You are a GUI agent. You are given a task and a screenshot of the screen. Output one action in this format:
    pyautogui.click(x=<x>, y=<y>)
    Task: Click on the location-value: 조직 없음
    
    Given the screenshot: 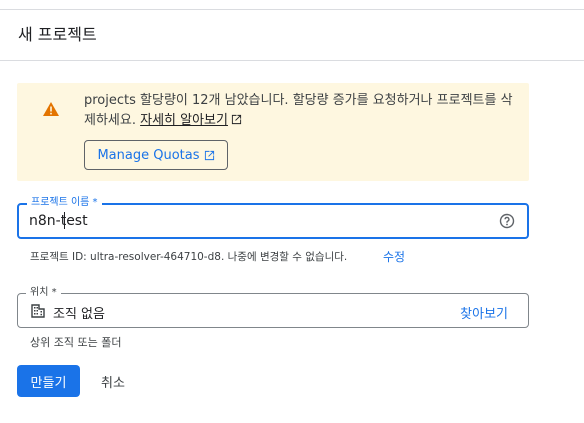 What is the action you would take?
    pyautogui.click(x=79, y=314)
    